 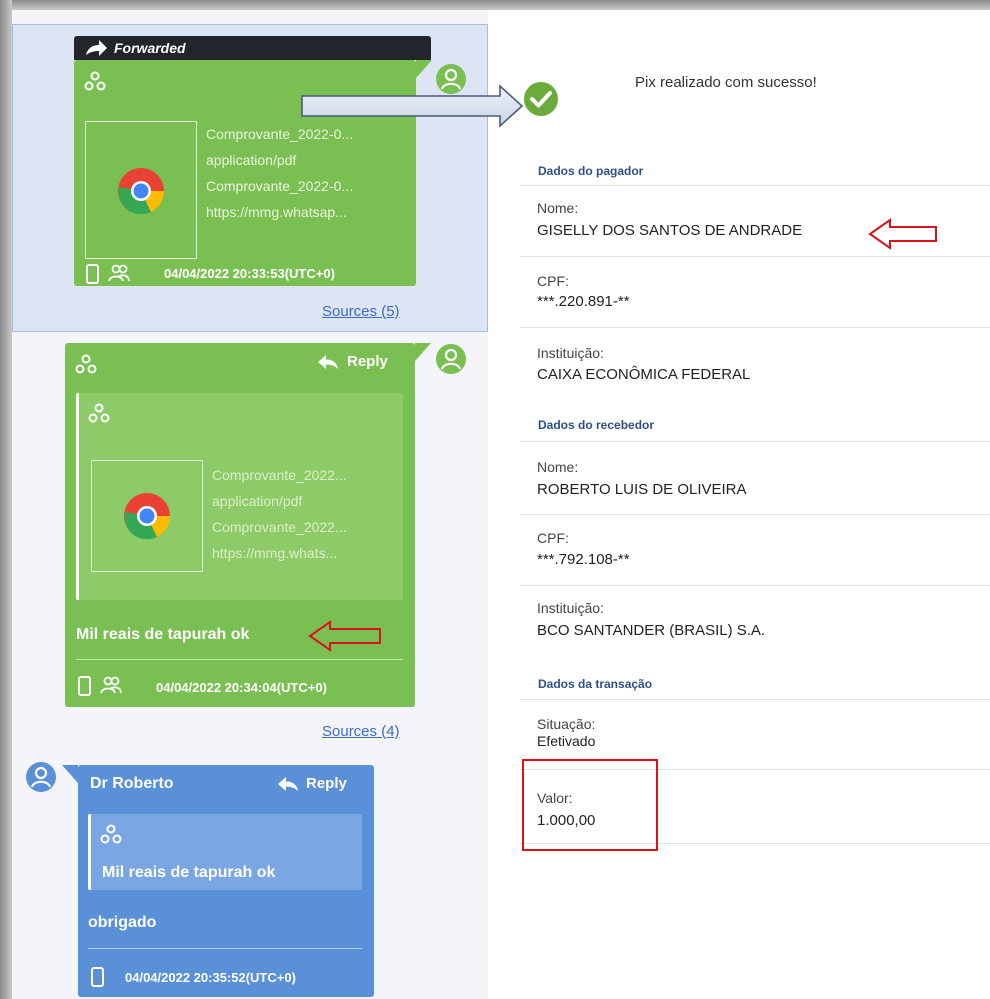 What do you see at coordinates (566, 741) in the screenshot?
I see `transaction-status-value: Efetivado` at bounding box center [566, 741].